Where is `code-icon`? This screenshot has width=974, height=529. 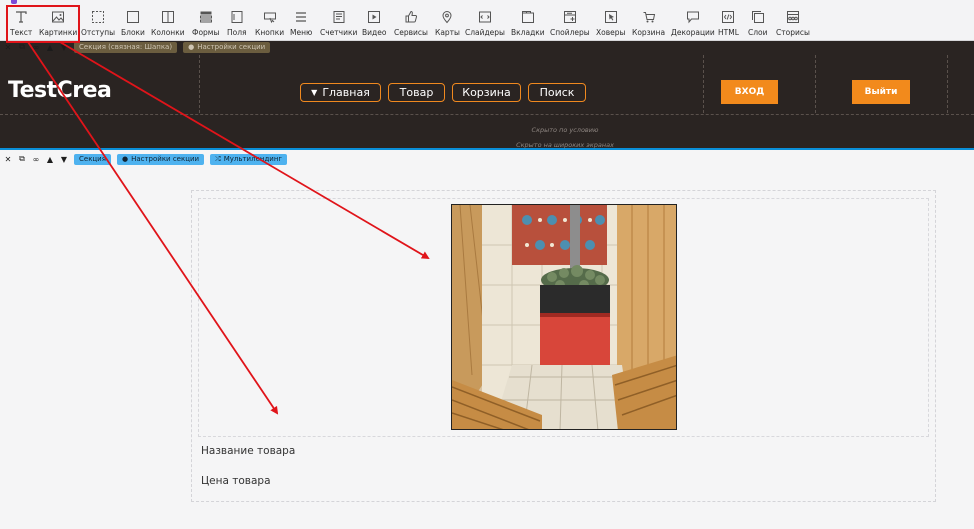 code-icon is located at coordinates (728, 17).